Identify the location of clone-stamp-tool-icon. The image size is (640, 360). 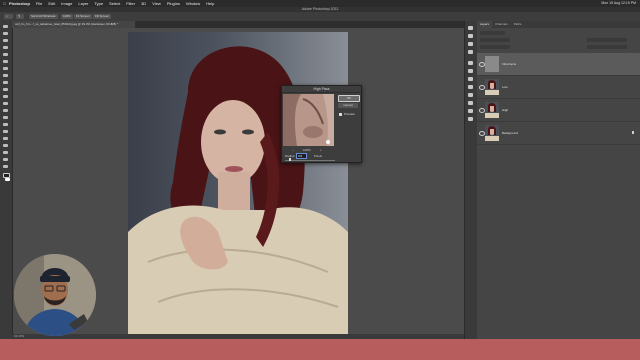
(5, 89).